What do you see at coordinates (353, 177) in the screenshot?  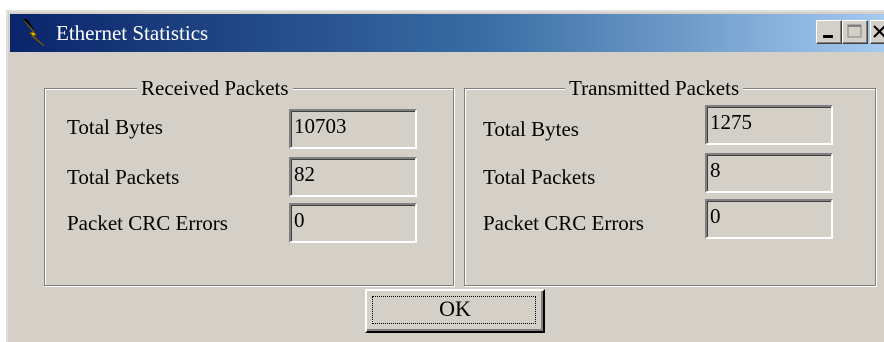 I see `received-total-packets-field: 82` at bounding box center [353, 177].